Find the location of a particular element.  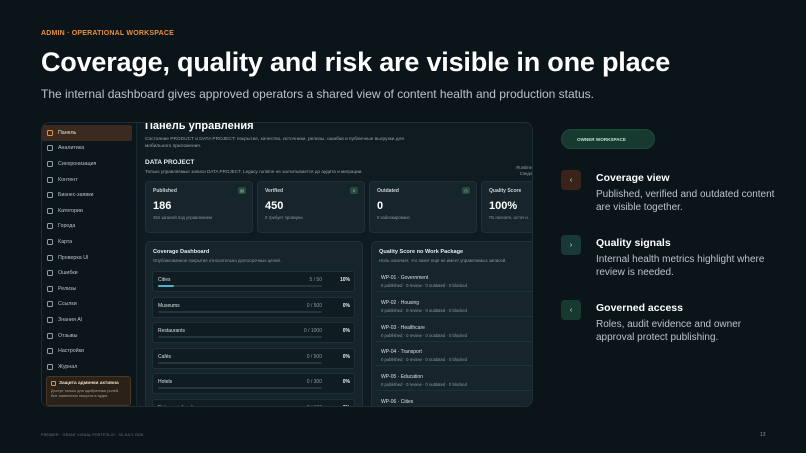

section-title: DATA PROJECT is located at coordinates (170, 162).